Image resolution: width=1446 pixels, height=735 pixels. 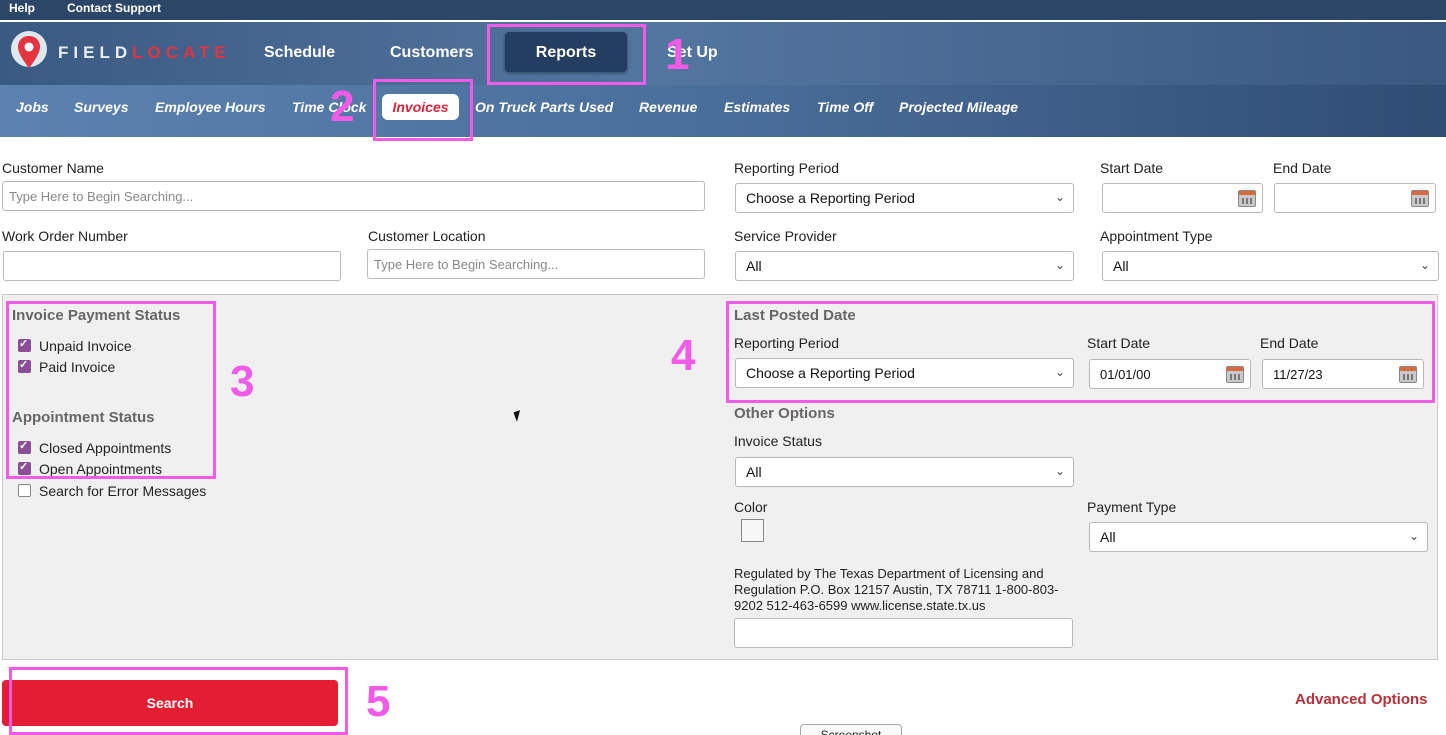 I want to click on highlight-last-posted-date, so click(x=1080, y=352).